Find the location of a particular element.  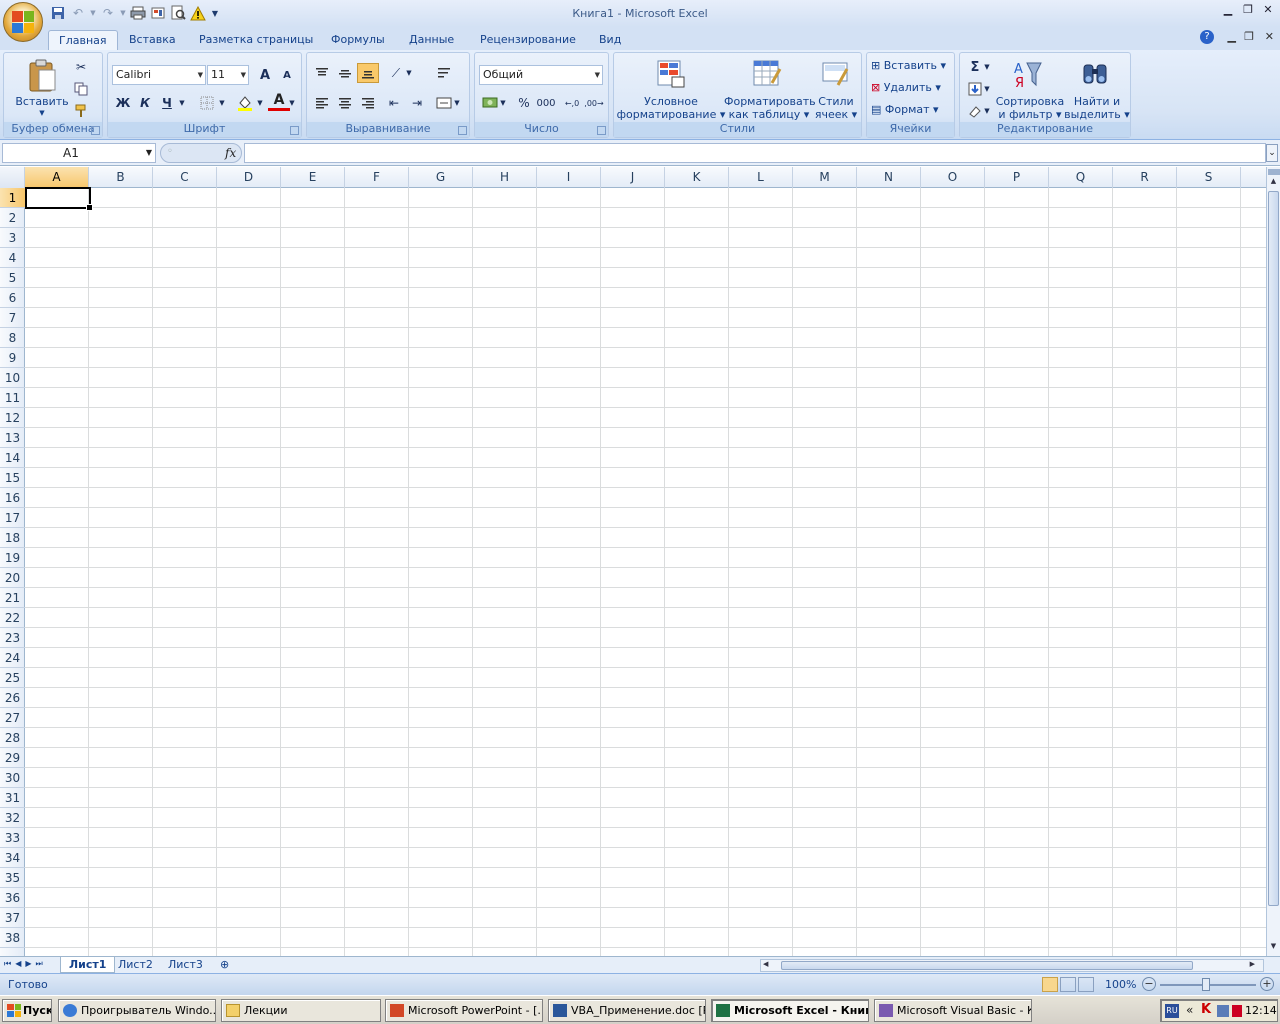

row-header: 32 is located at coordinates (12, 818).